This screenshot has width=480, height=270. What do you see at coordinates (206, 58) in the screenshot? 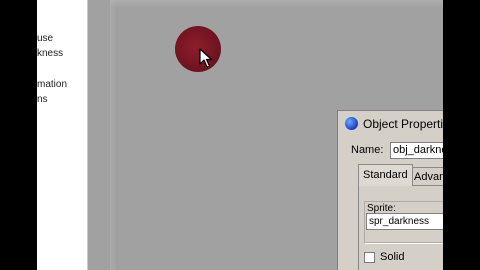
I see `mouse-pointer-icon` at bounding box center [206, 58].